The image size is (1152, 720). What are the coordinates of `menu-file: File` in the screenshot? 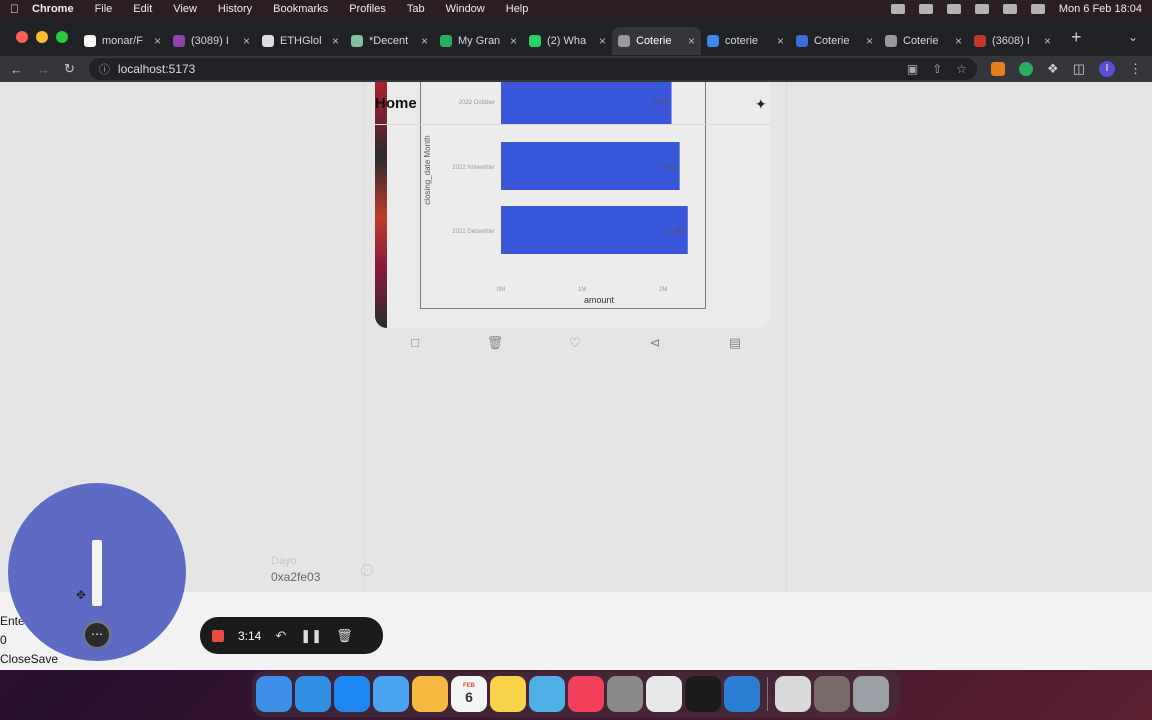 It's located at (104, 9).